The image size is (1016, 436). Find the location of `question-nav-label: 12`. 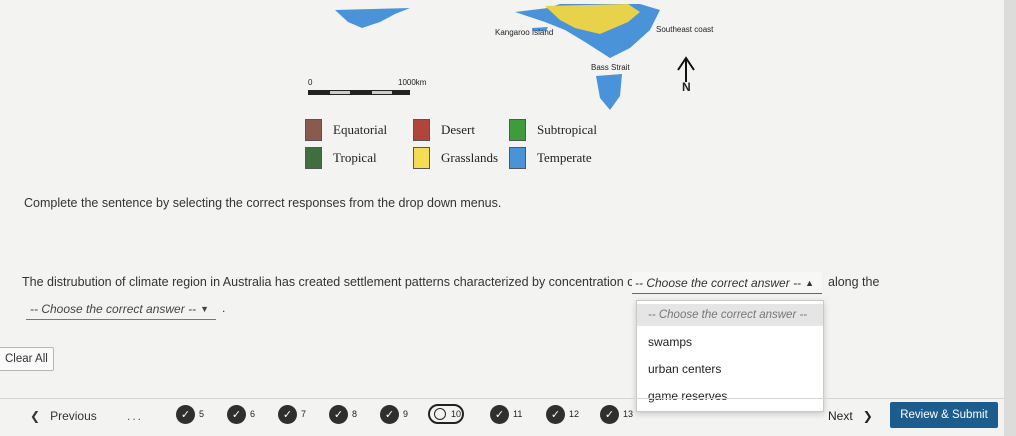

question-nav-label: 12 is located at coordinates (574, 414).